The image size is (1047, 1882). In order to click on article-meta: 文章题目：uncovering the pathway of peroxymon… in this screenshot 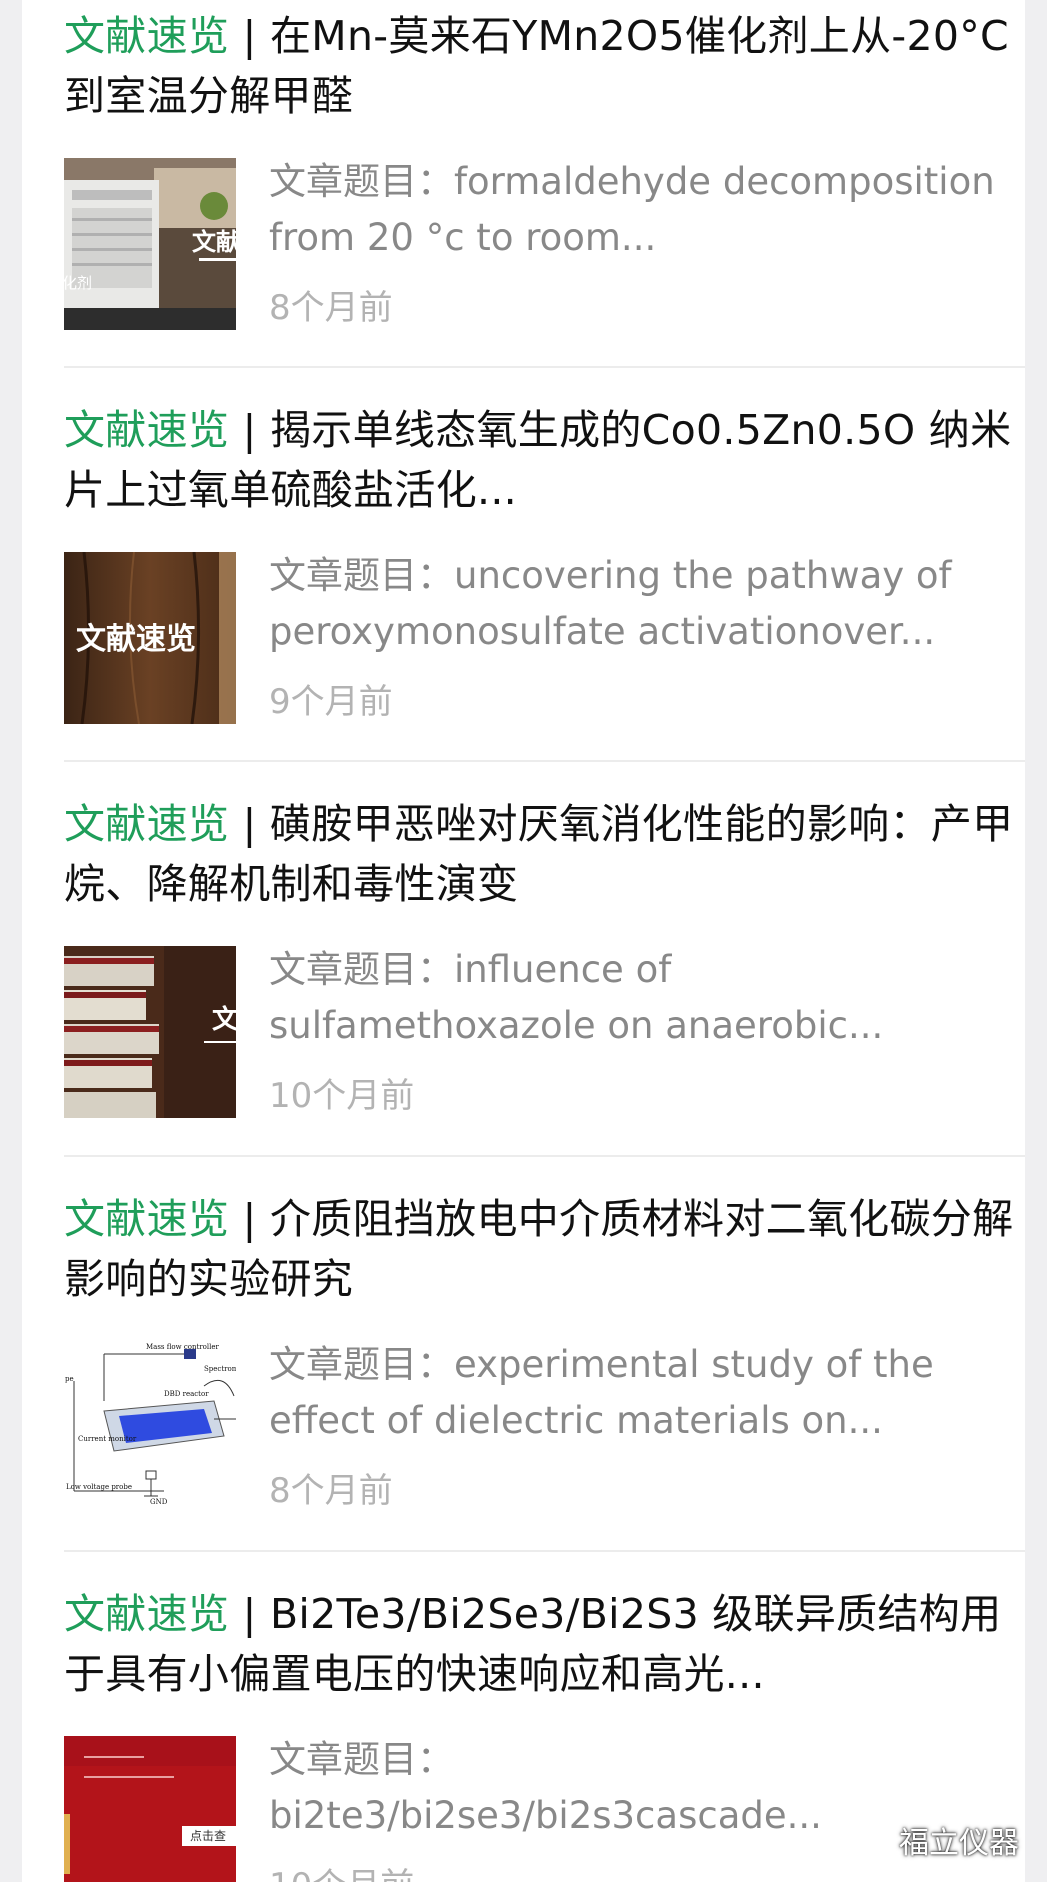, I will do `click(639, 637)`.